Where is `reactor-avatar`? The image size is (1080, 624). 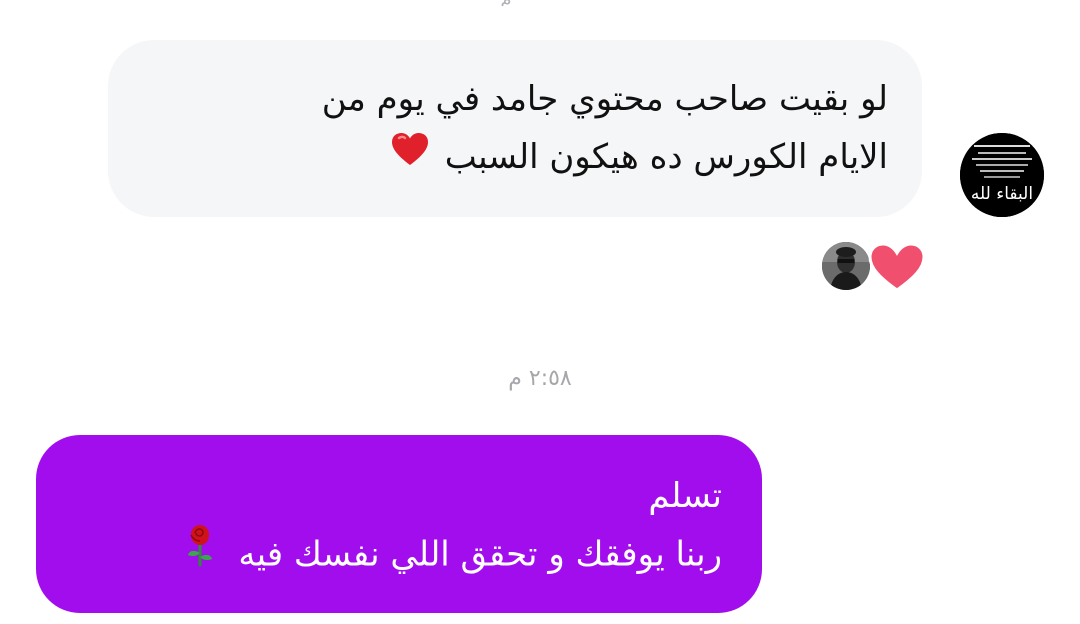
reactor-avatar is located at coordinates (846, 266).